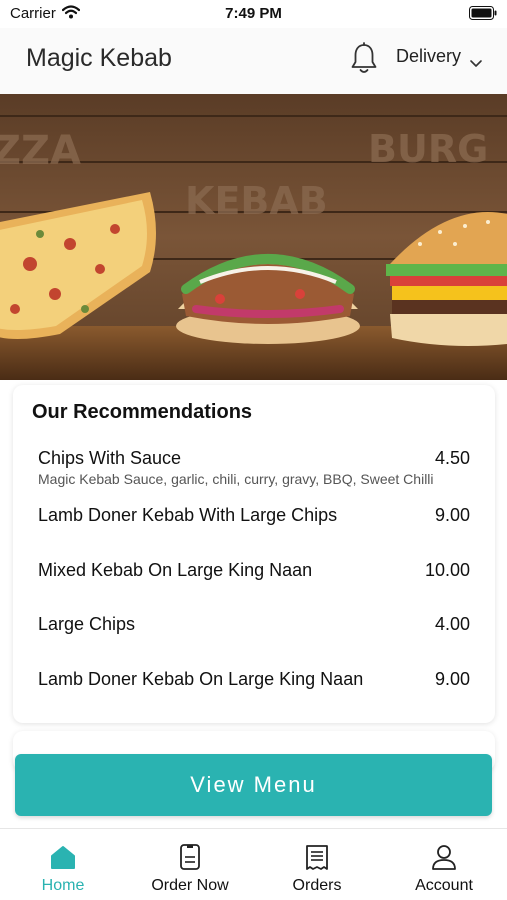 This screenshot has width=507, height=900. Describe the element at coordinates (175, 570) in the screenshot. I see `item-name: Mixed Kebab On Large King Naan` at that location.